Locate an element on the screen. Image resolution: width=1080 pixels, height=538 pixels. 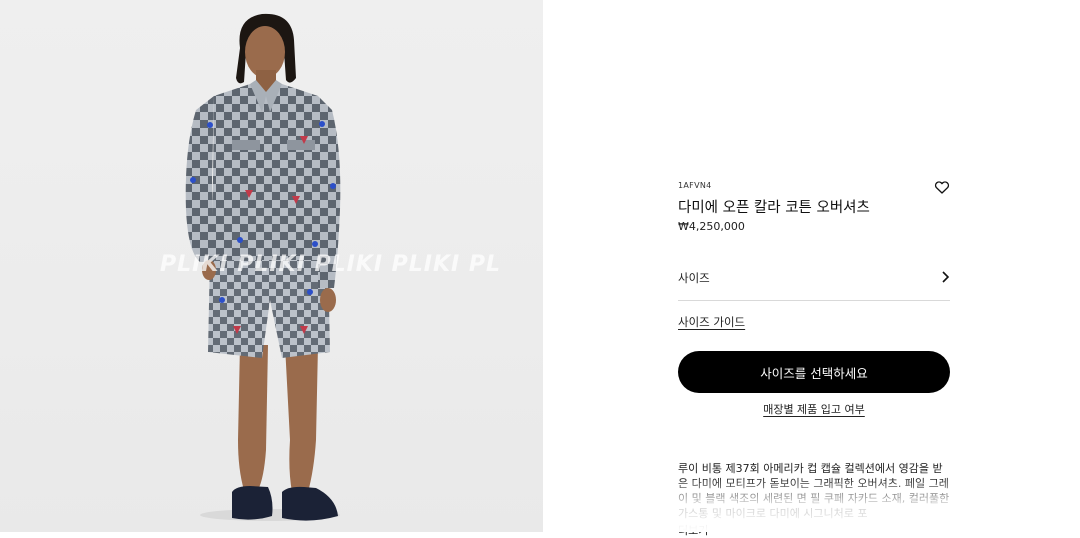
select-size-button: 사이즈를 선택하세요 is located at coordinates (814, 372).